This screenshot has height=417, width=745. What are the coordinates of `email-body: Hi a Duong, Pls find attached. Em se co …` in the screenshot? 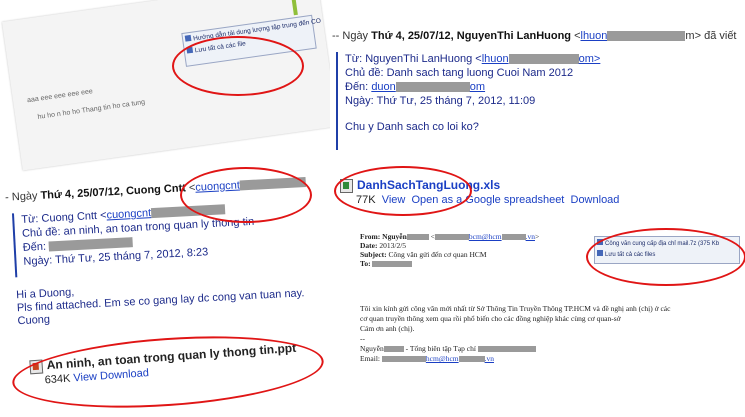 It's located at (160, 307).